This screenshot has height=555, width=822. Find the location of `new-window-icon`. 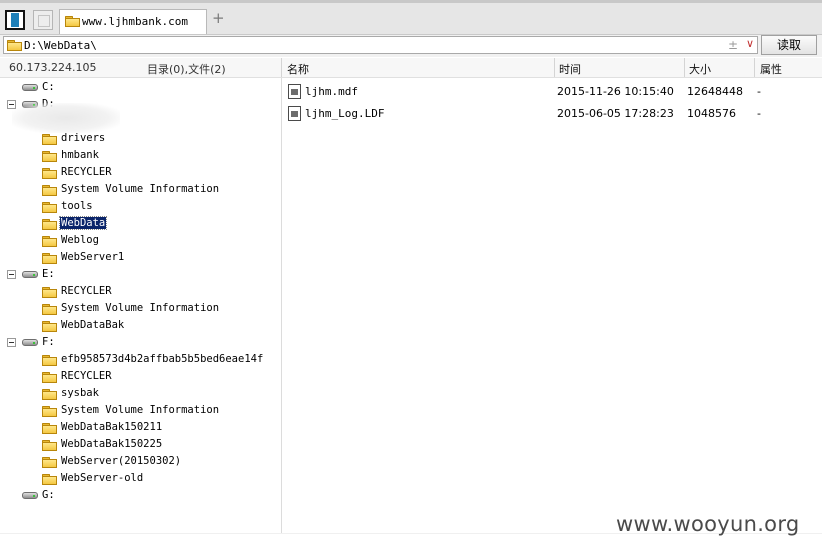

new-window-icon is located at coordinates (43, 20).